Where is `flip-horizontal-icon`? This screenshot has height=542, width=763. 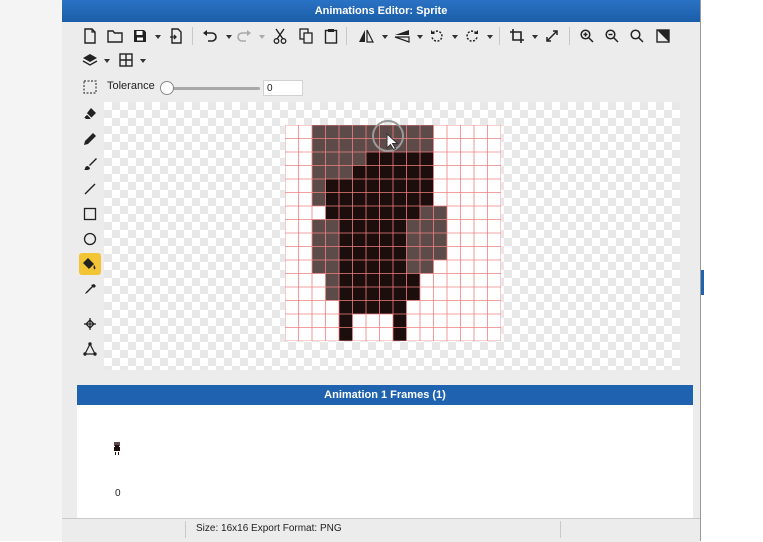
flip-horizontal-icon is located at coordinates (366, 36).